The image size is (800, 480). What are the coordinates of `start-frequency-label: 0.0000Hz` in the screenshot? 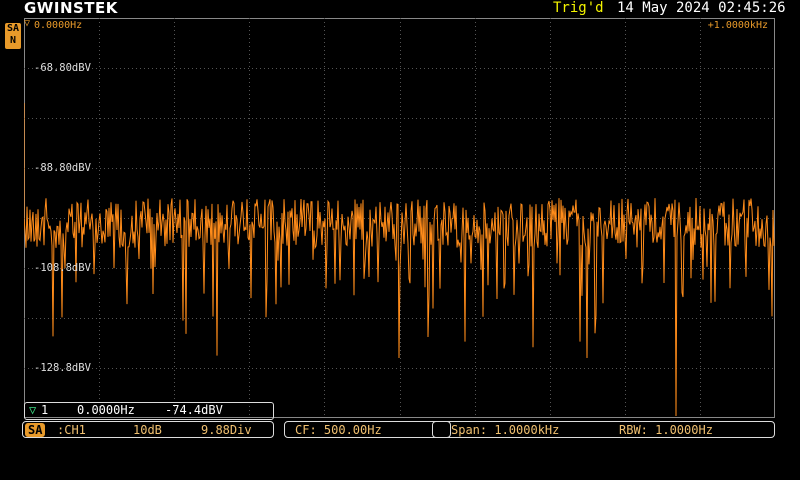 It's located at (58, 25).